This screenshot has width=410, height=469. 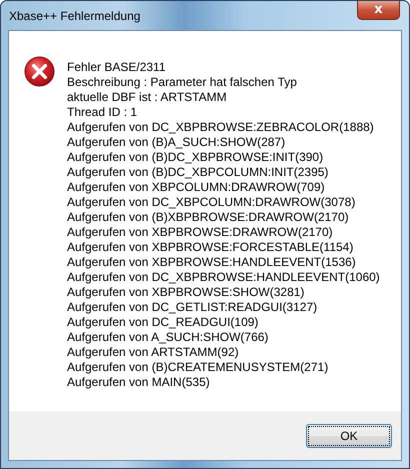 What do you see at coordinates (196, 187) in the screenshot?
I see `message-line: Aufgerufen von XBPCOLUMN:DRAWROW(709)` at bounding box center [196, 187].